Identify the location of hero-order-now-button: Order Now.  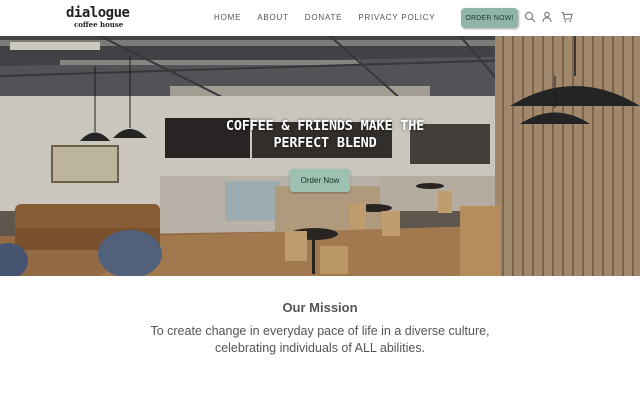
(320, 180).